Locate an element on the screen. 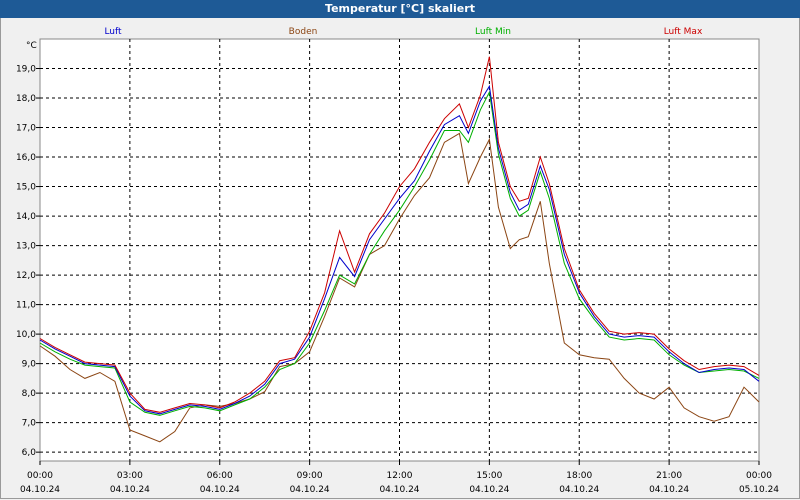  x-tick-time-label: 03:00 is located at coordinates (130, 476).